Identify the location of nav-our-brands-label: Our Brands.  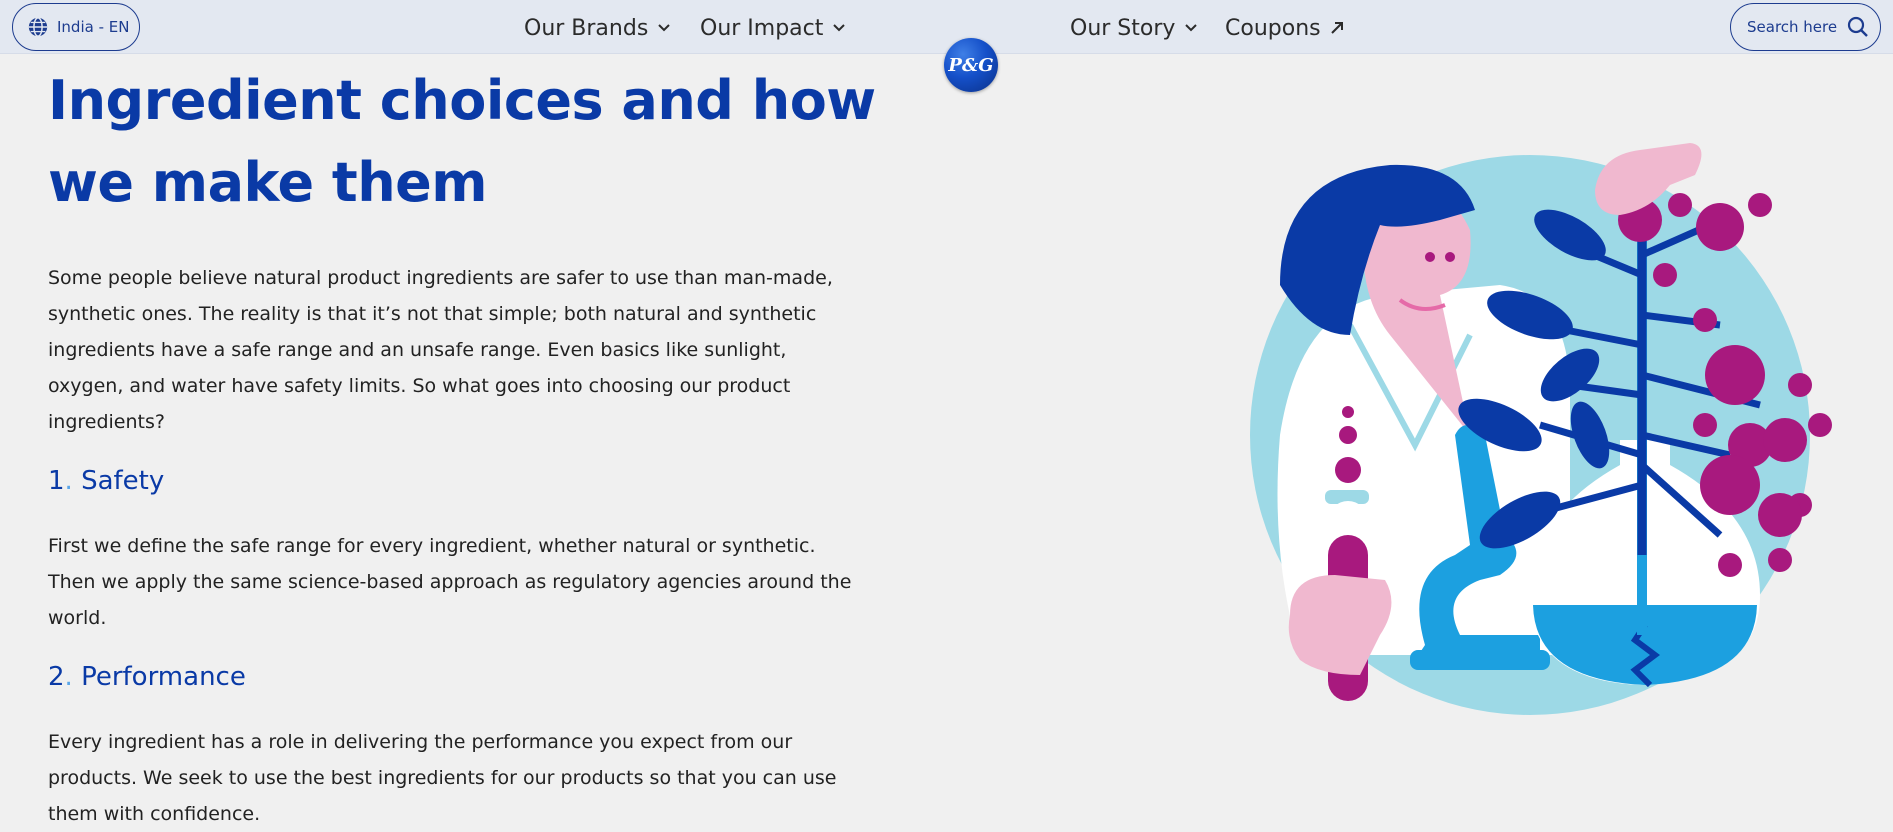
(586, 28).